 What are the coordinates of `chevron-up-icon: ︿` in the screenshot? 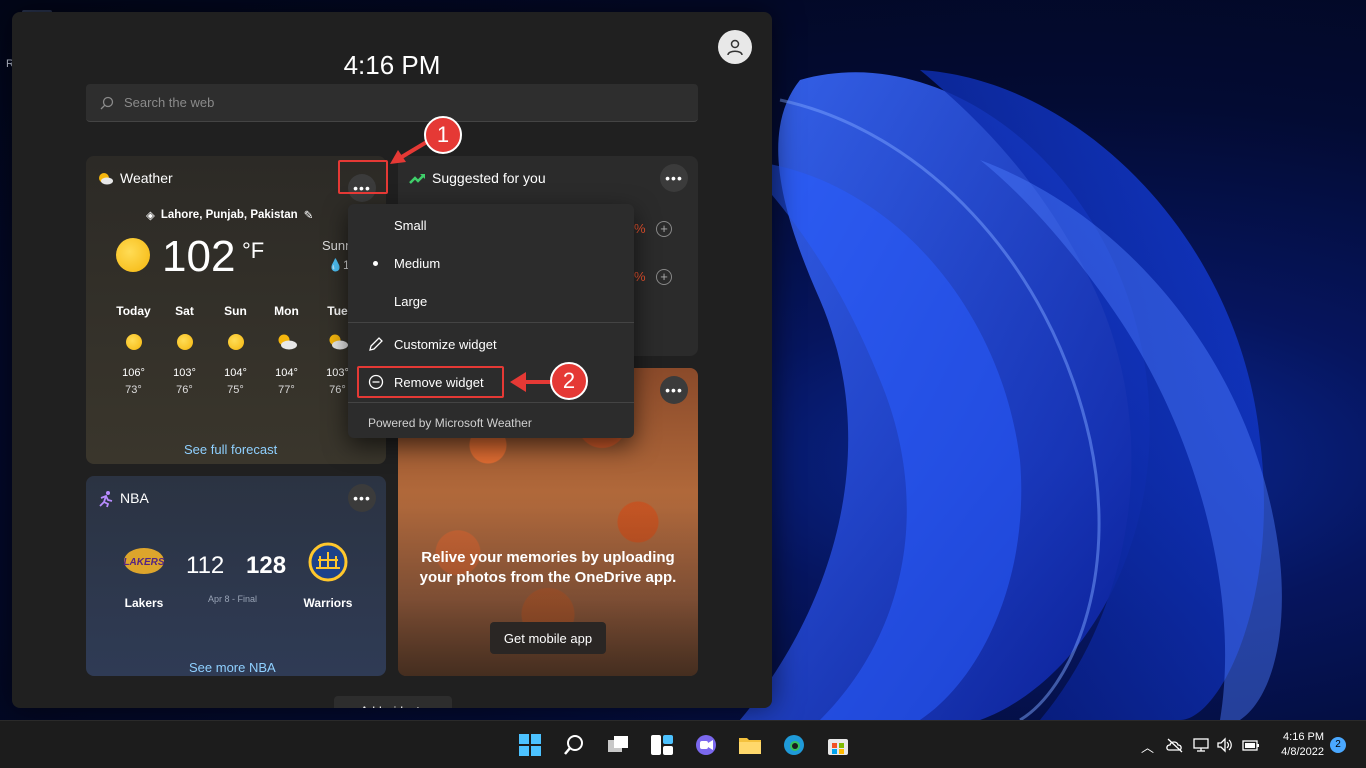 It's located at (1147, 746).